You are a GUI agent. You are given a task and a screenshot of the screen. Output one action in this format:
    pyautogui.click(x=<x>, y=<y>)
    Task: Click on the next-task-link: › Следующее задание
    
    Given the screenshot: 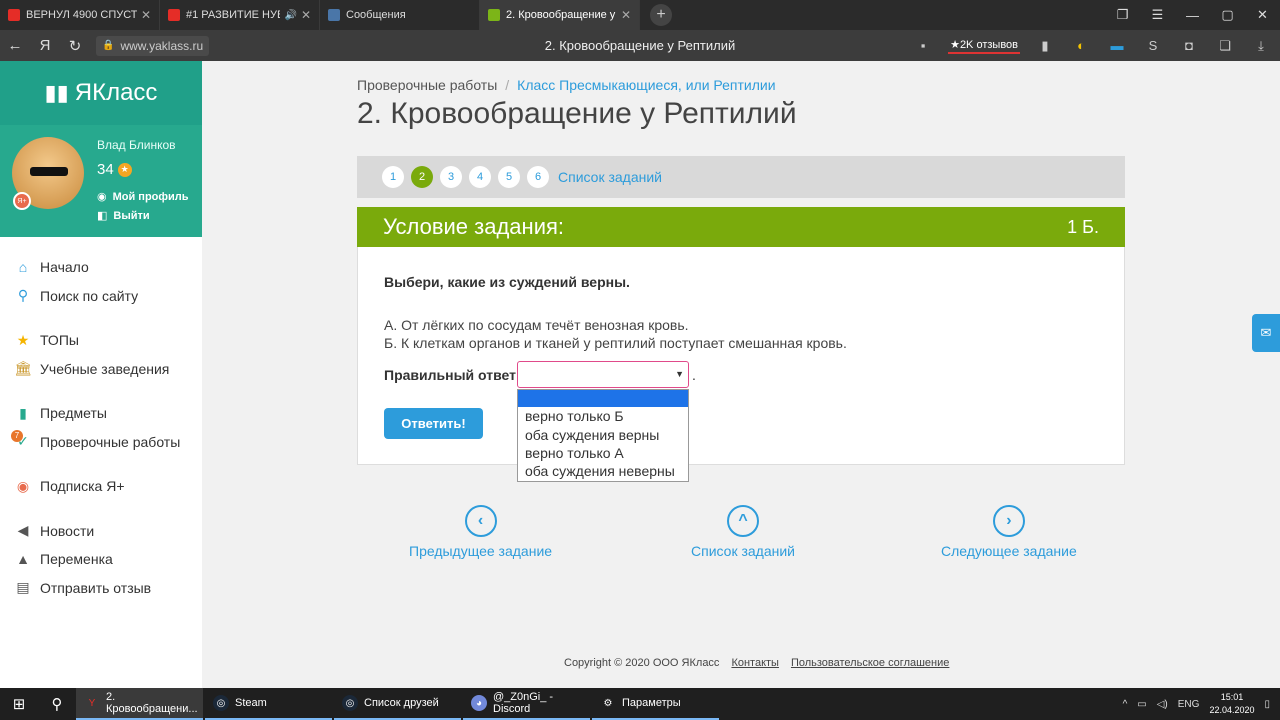 What is the action you would take?
    pyautogui.click(x=1009, y=532)
    